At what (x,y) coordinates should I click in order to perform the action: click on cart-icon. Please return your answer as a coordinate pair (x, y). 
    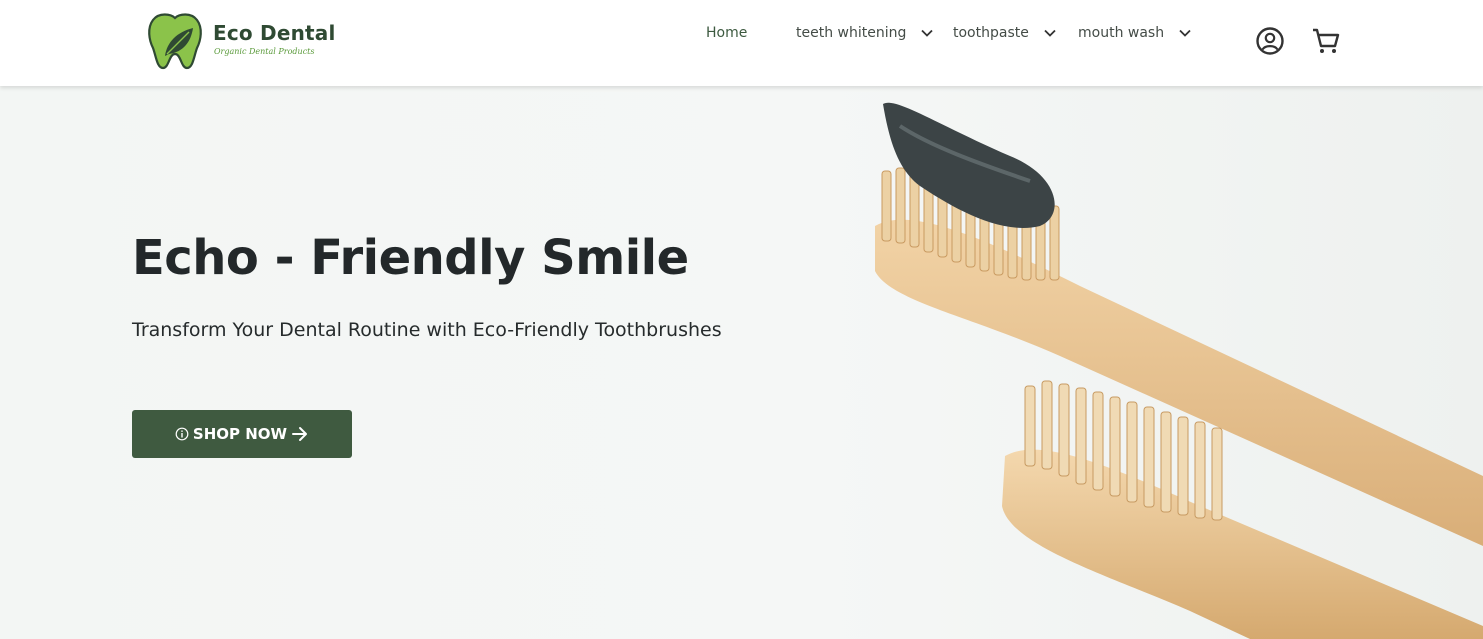
    Looking at the image, I should click on (1326, 41).